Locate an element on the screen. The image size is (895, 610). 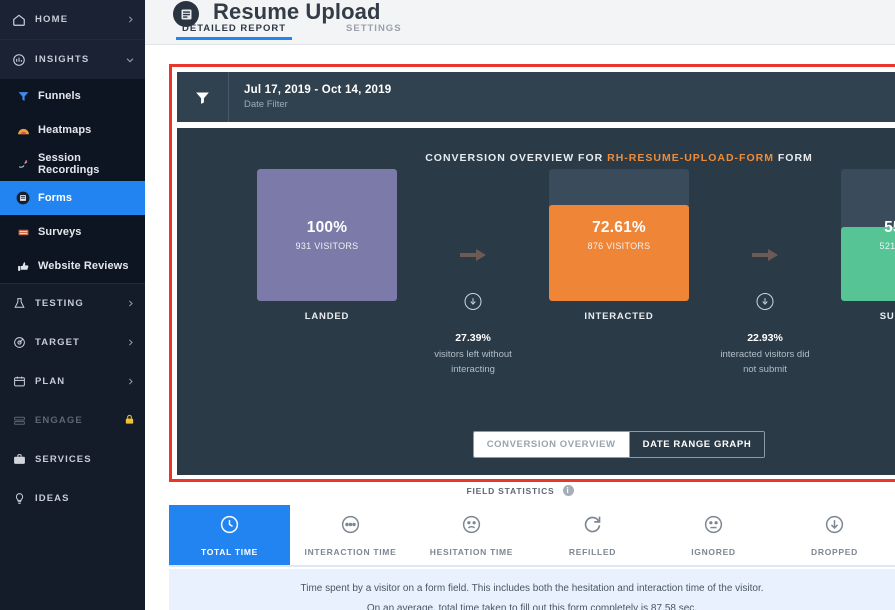
funnels-icon is located at coordinates (23, 96).